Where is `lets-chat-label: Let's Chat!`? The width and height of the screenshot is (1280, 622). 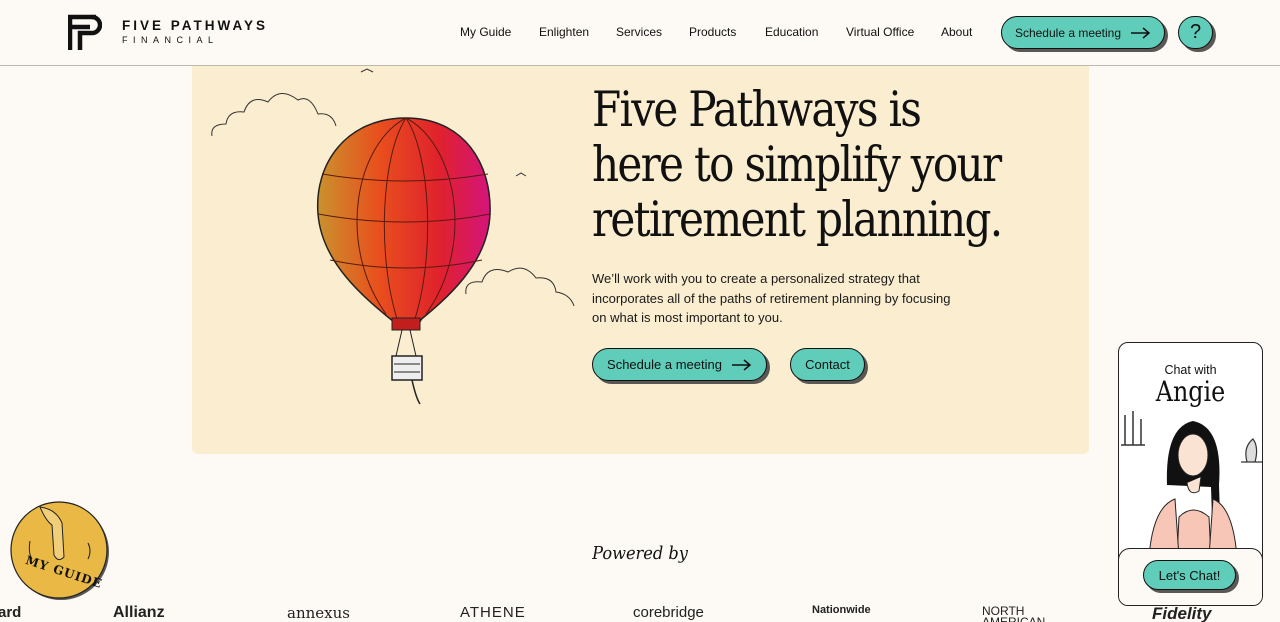 lets-chat-label: Let's Chat! is located at coordinates (1189, 575).